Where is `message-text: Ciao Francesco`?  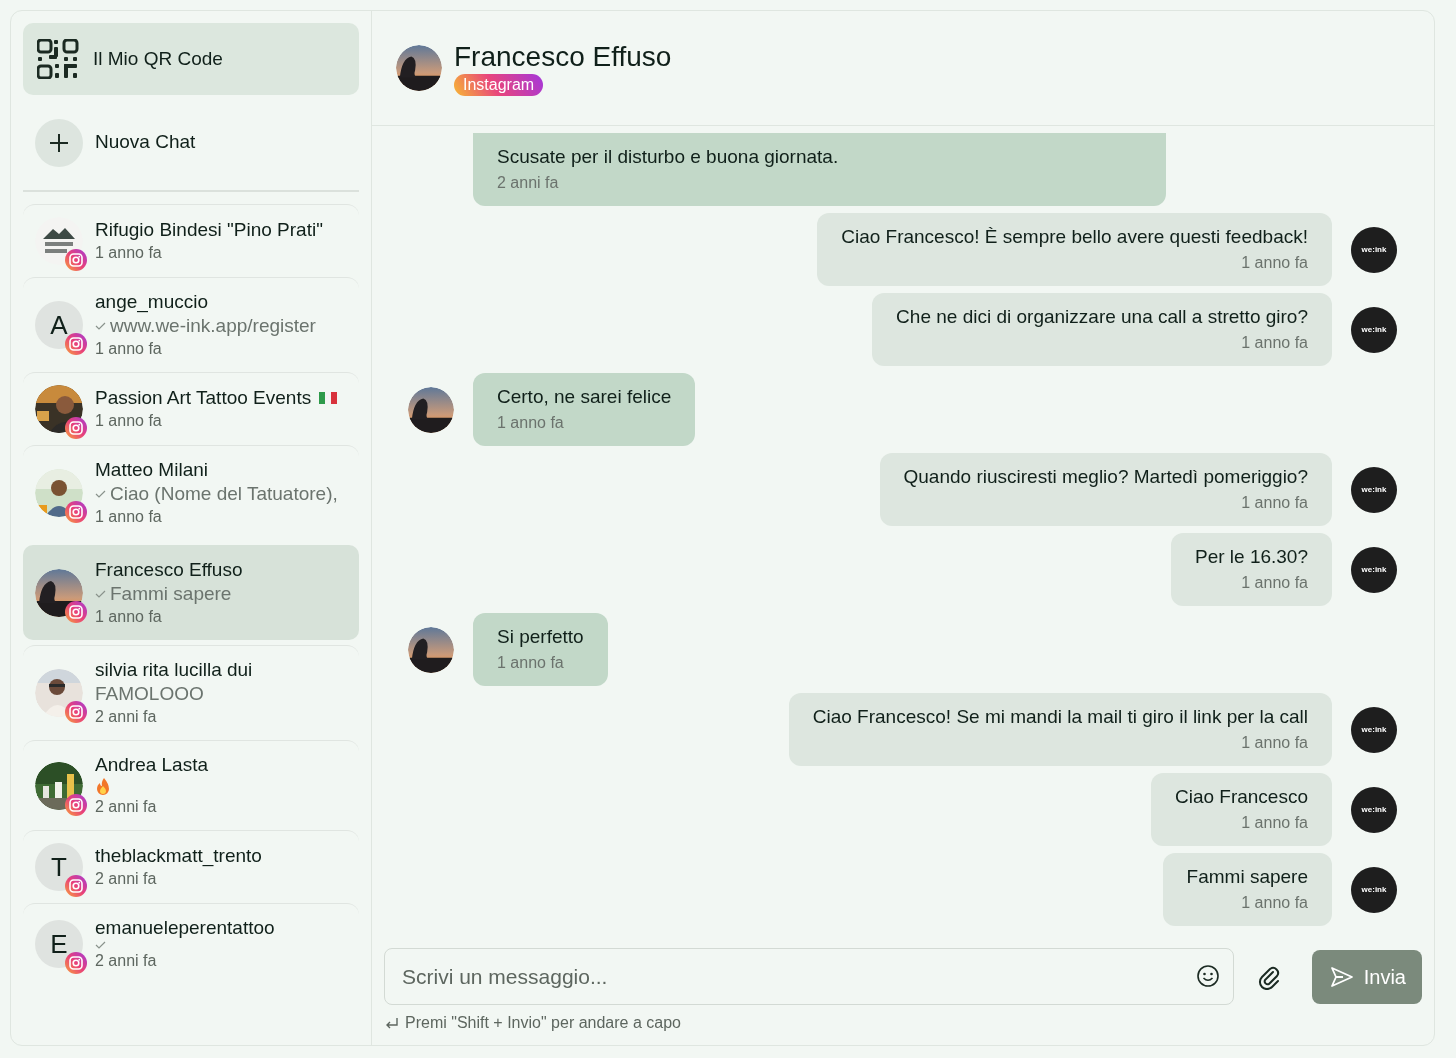
message-text: Ciao Francesco is located at coordinates (1241, 797).